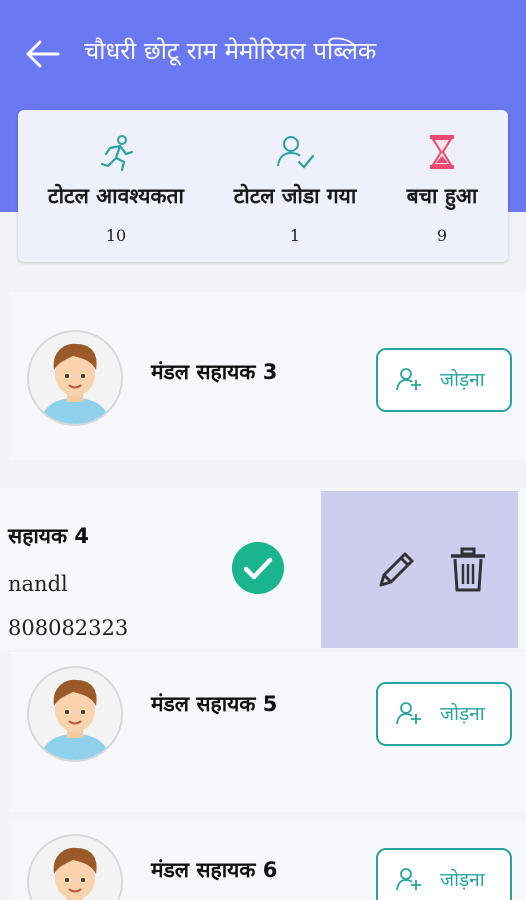 The image size is (526, 900). I want to click on stat-label: बचा हुआ, so click(442, 196).